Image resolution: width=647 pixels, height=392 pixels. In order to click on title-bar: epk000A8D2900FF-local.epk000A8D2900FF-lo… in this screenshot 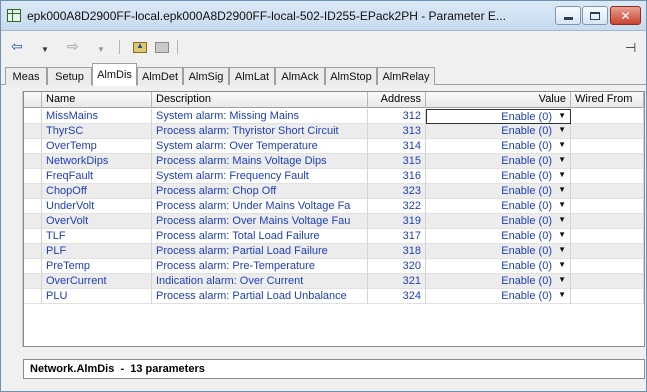, I will do `click(323, 16)`.